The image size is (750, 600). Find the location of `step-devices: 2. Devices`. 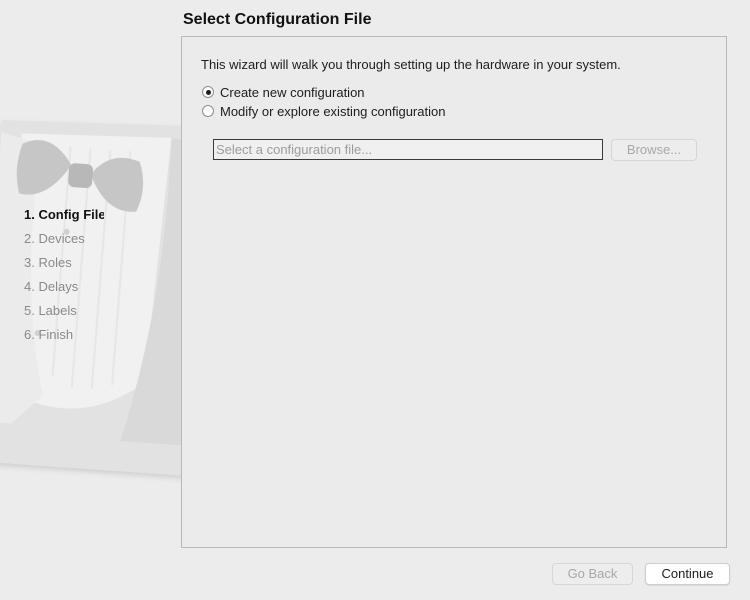

step-devices: 2. Devices is located at coordinates (54, 238).